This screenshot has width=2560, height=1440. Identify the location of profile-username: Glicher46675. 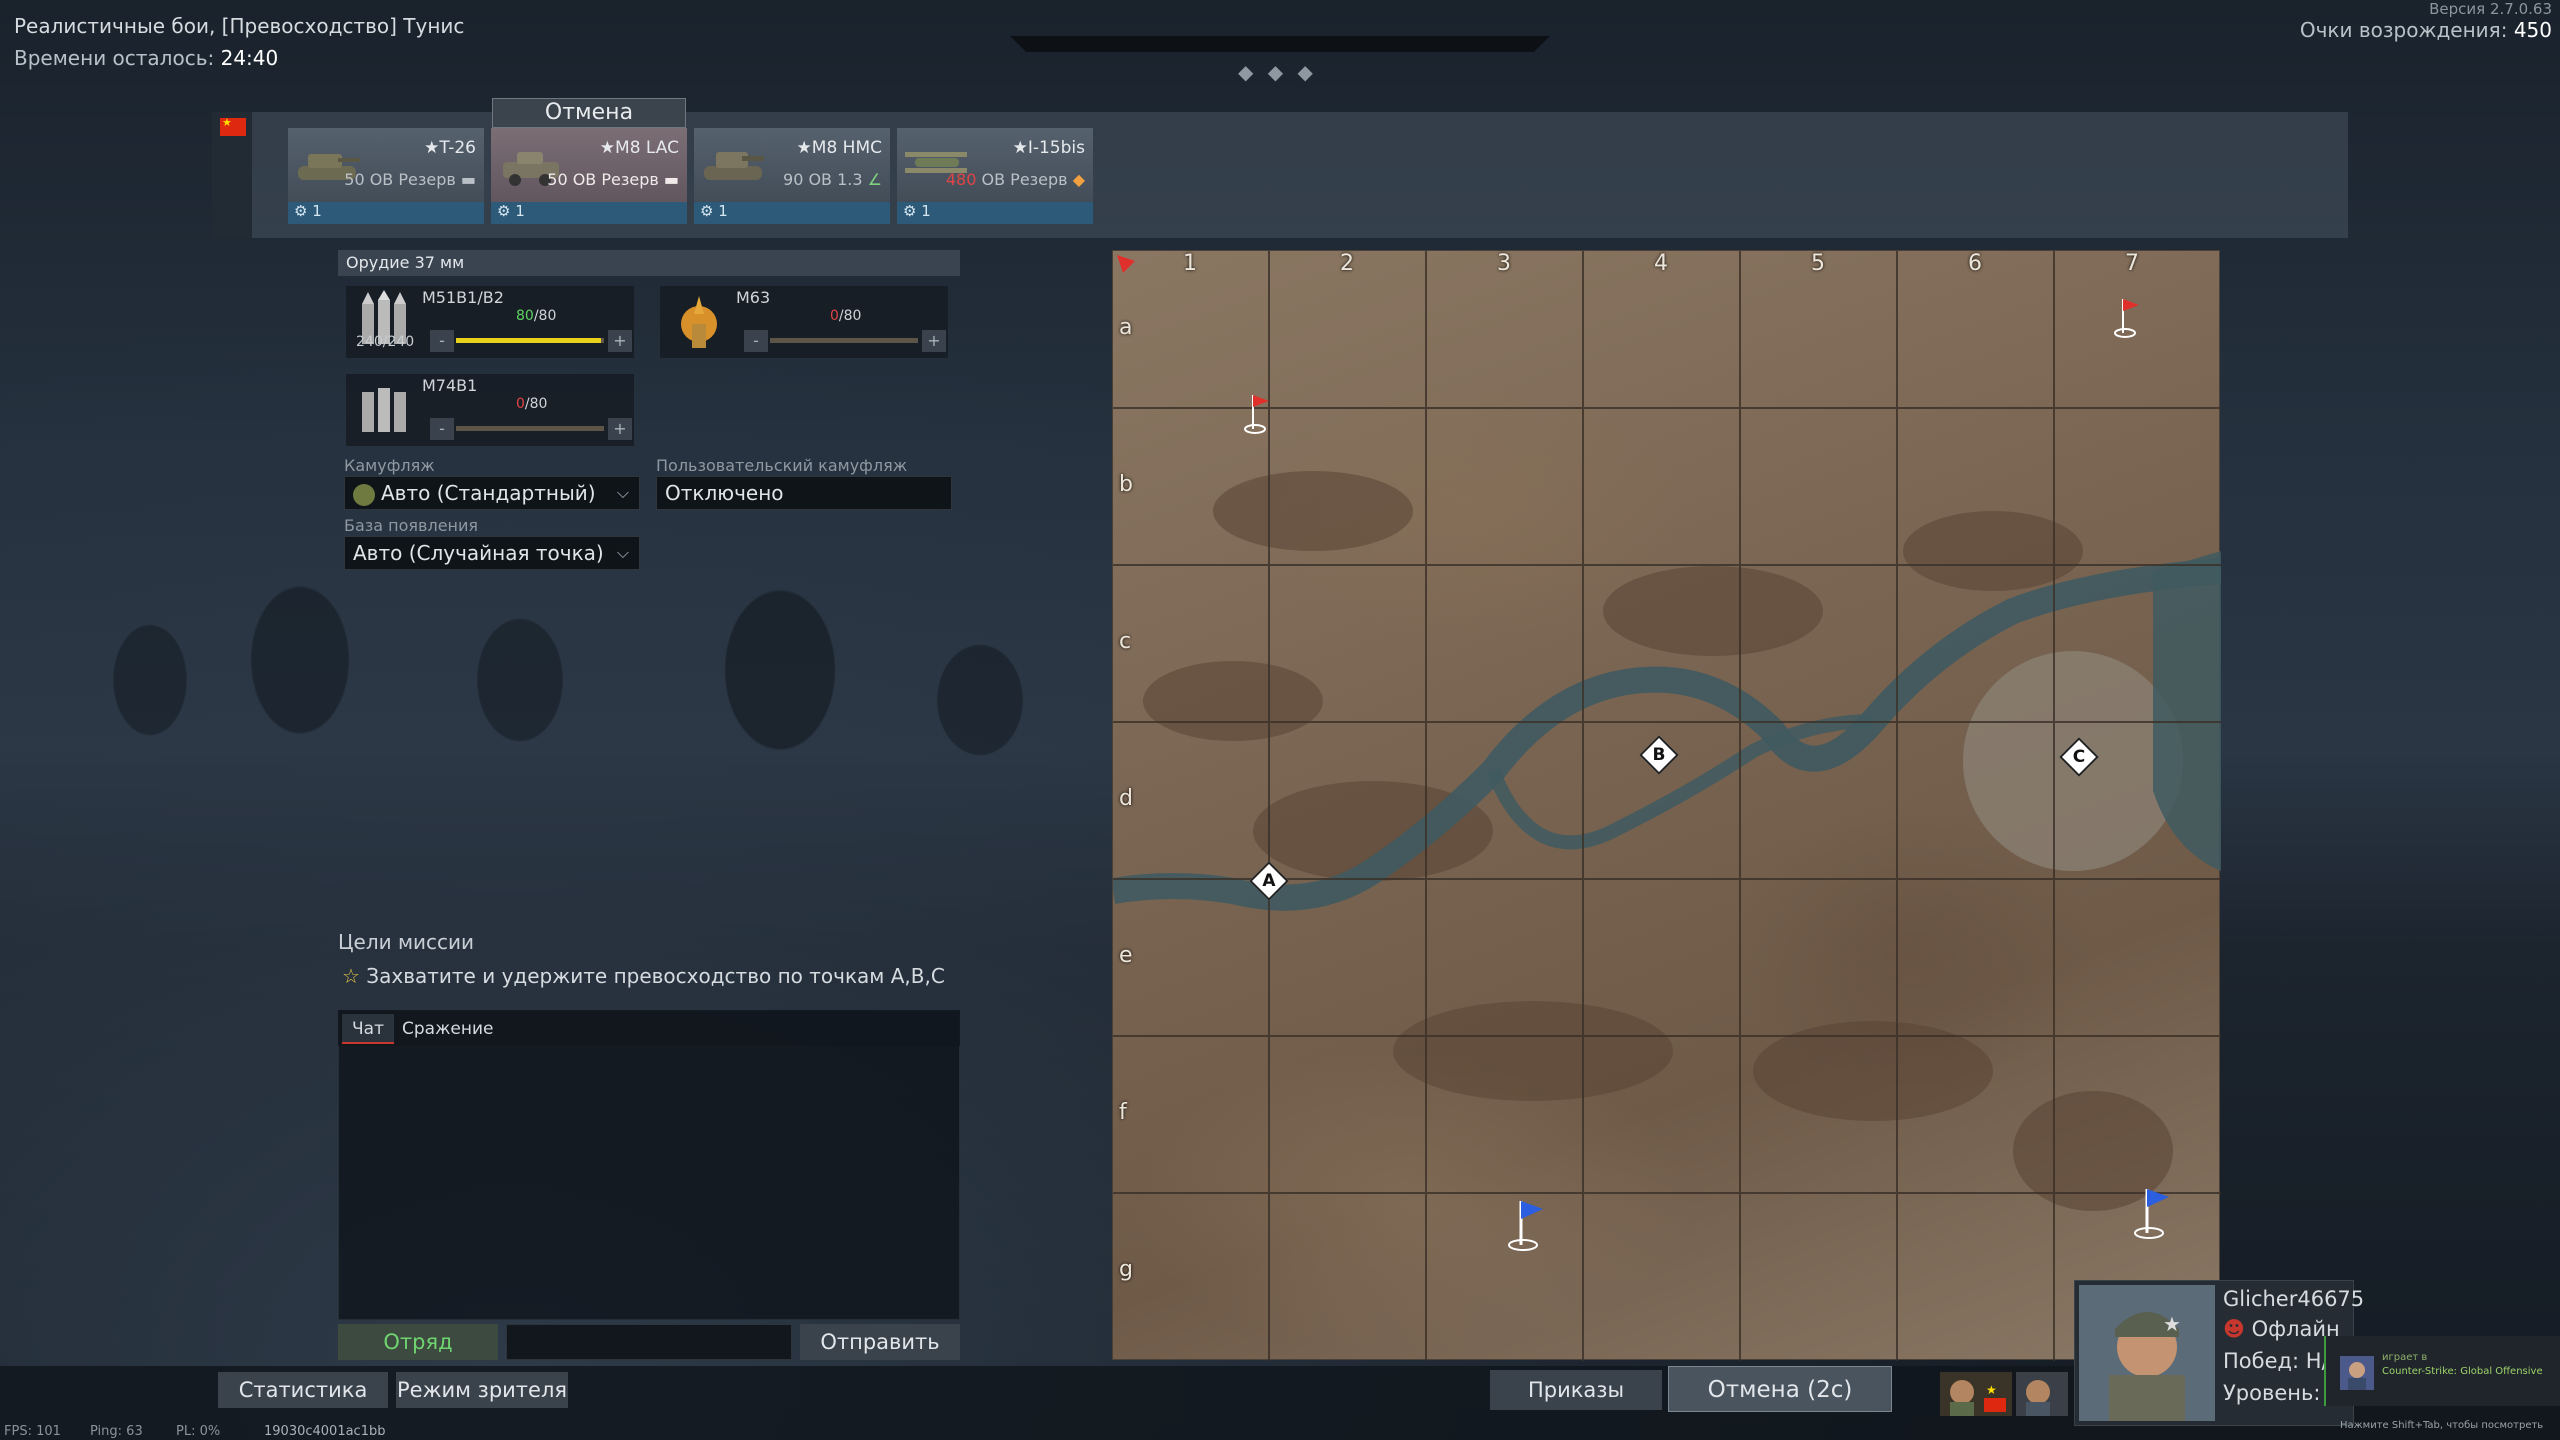
(2294, 1299).